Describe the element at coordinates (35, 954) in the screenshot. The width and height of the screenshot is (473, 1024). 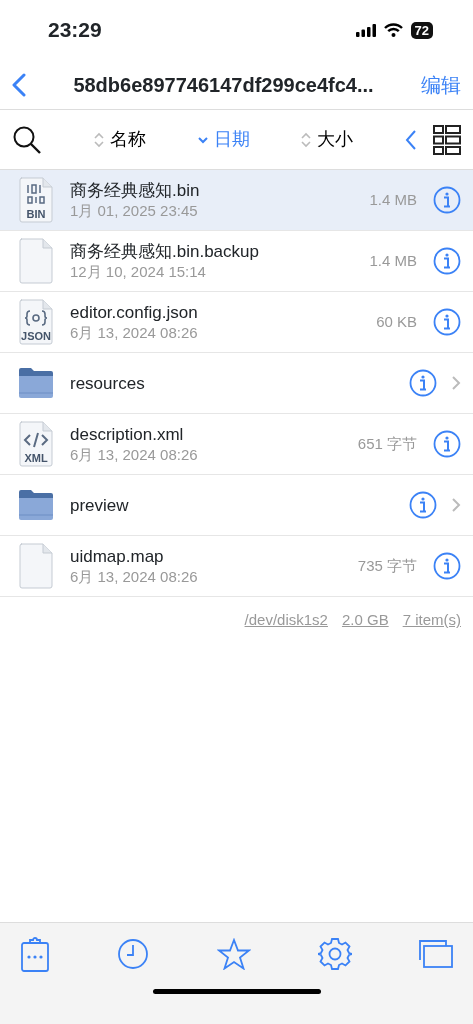
I see `clipboard-icon` at that location.